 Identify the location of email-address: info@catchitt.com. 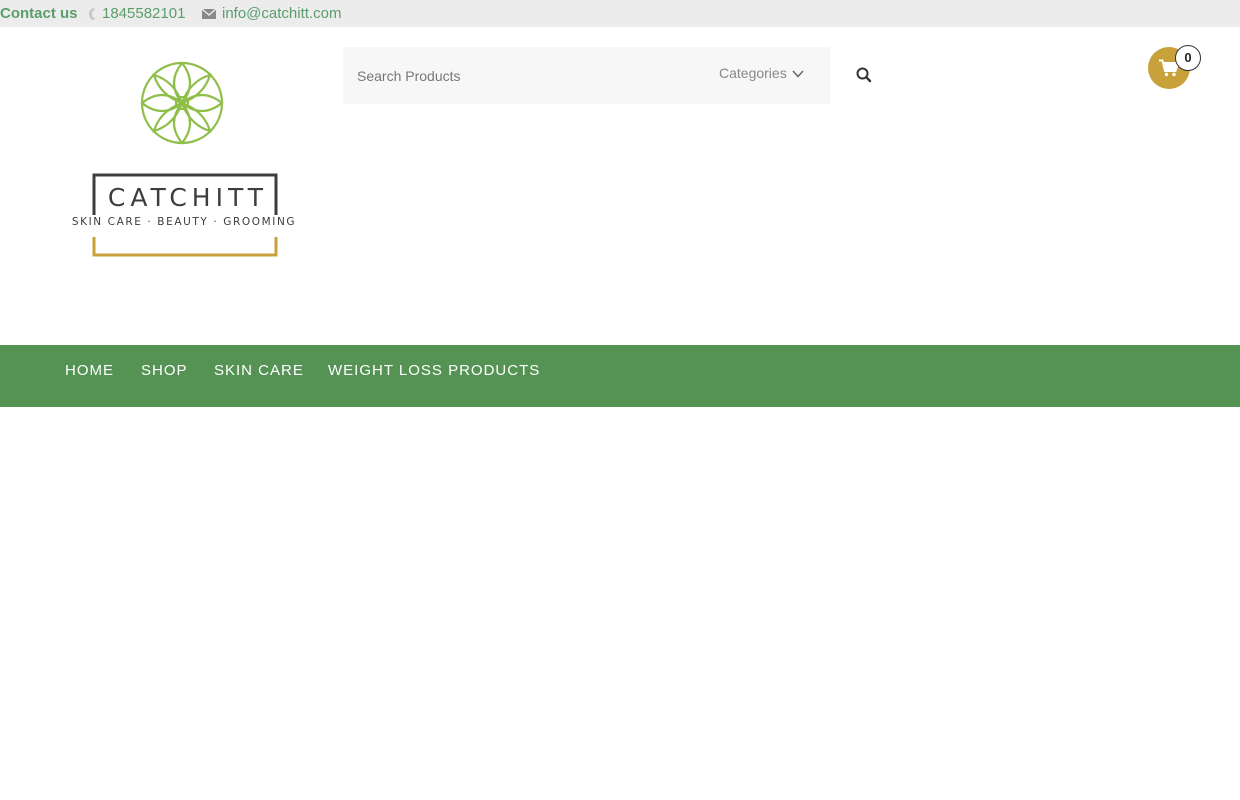
(282, 13).